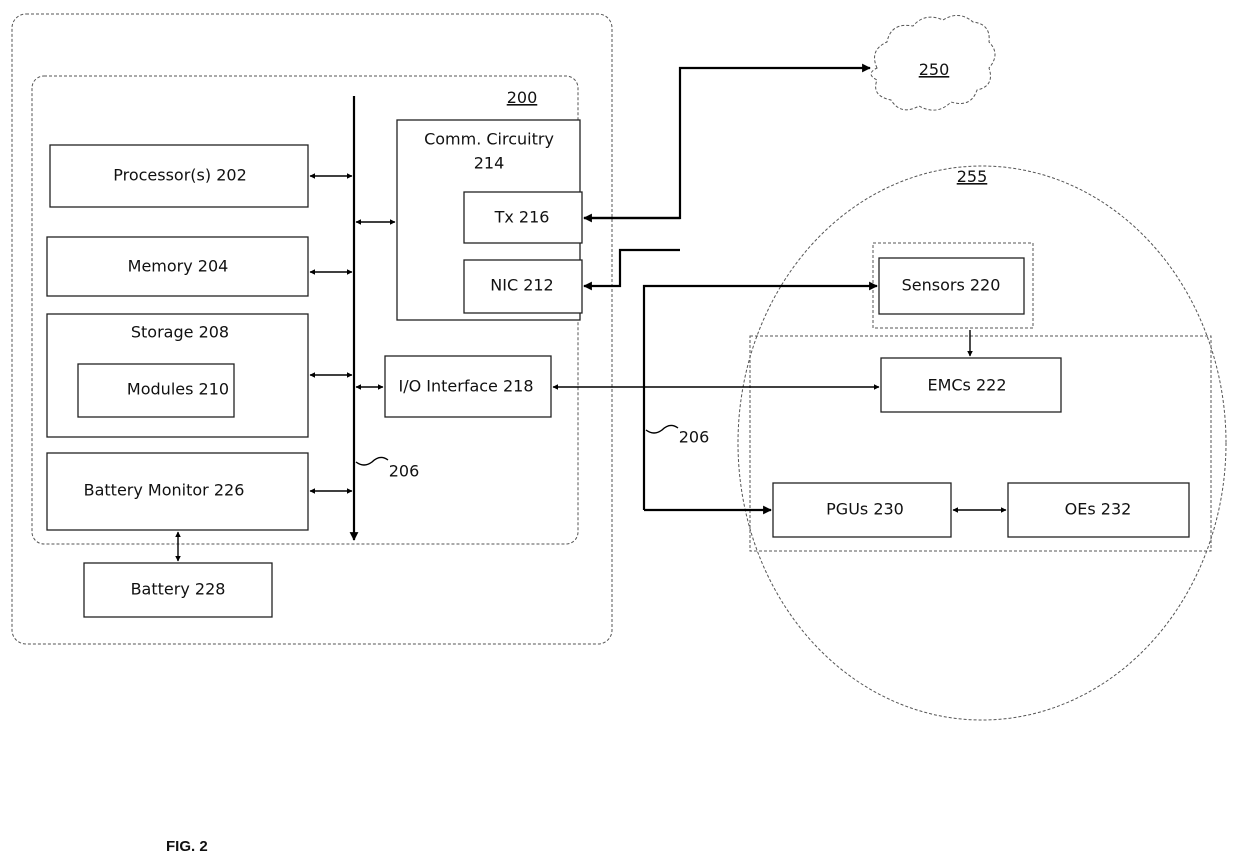  I want to click on sensor-bus-link, so click(760, 395).